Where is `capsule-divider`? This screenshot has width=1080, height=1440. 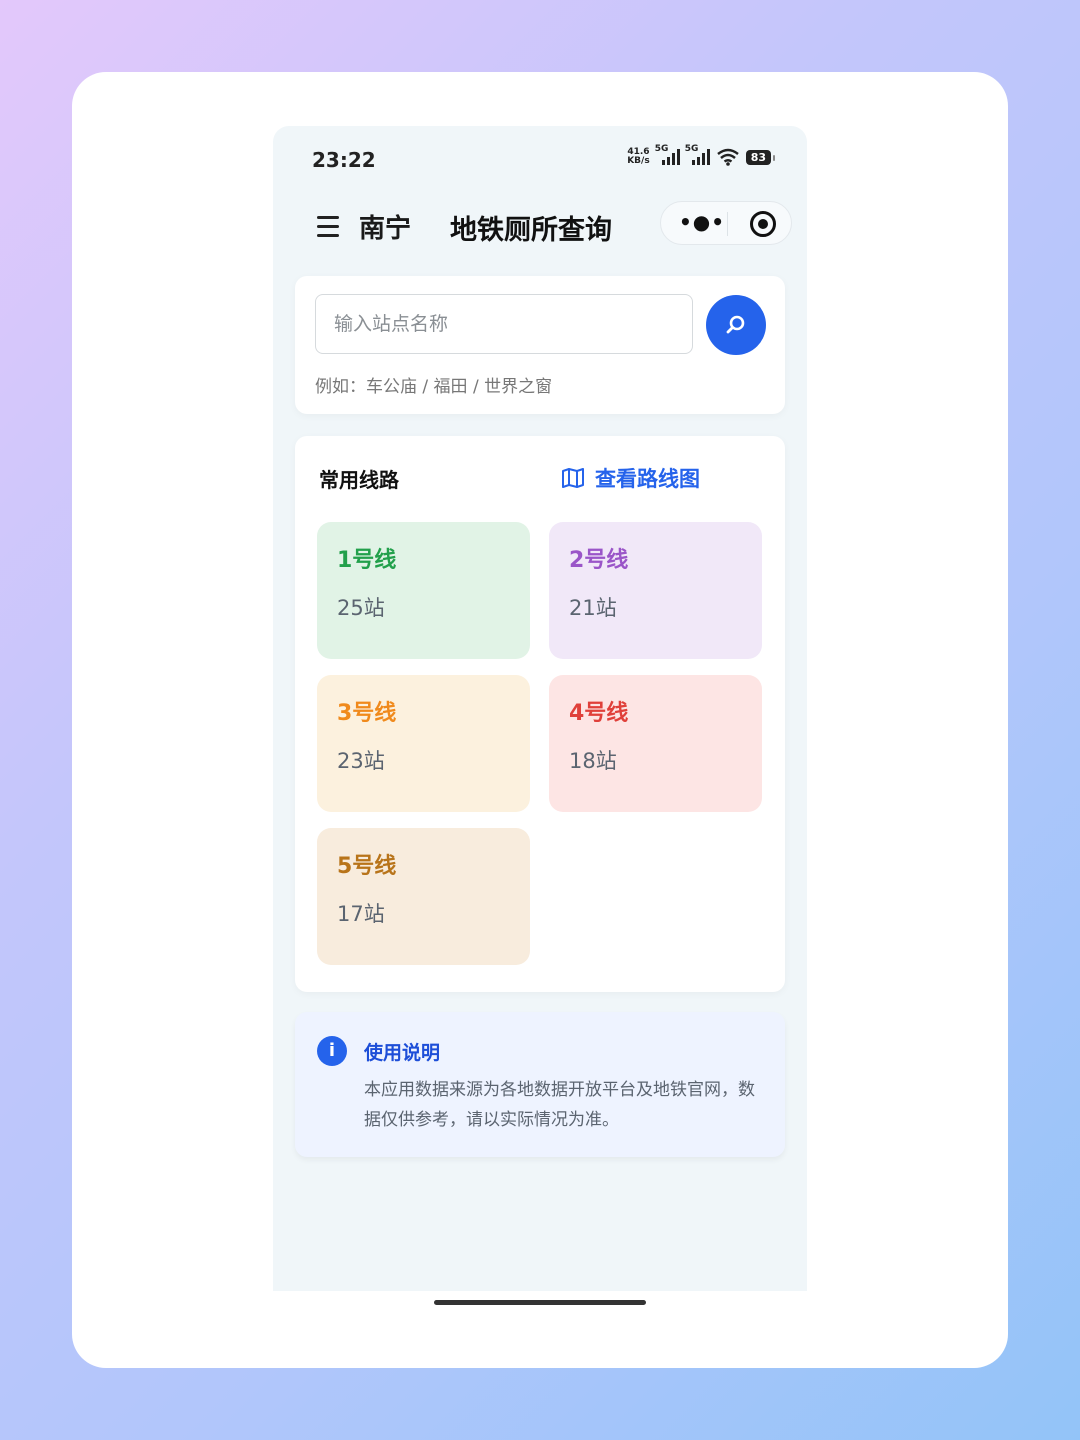 capsule-divider is located at coordinates (727, 224).